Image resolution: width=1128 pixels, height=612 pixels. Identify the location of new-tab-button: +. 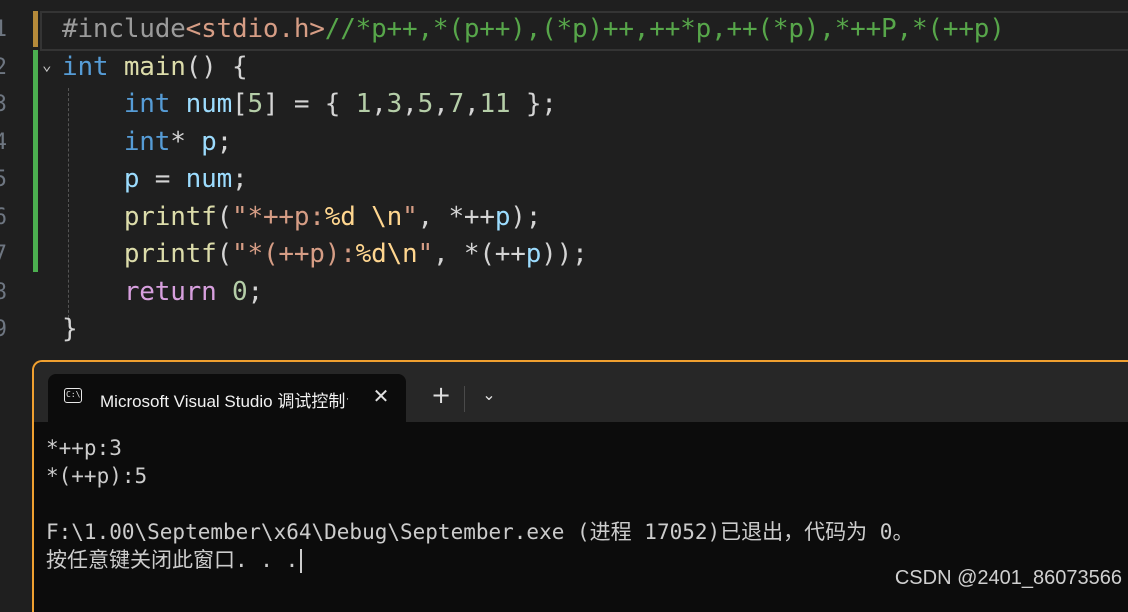
(441, 395).